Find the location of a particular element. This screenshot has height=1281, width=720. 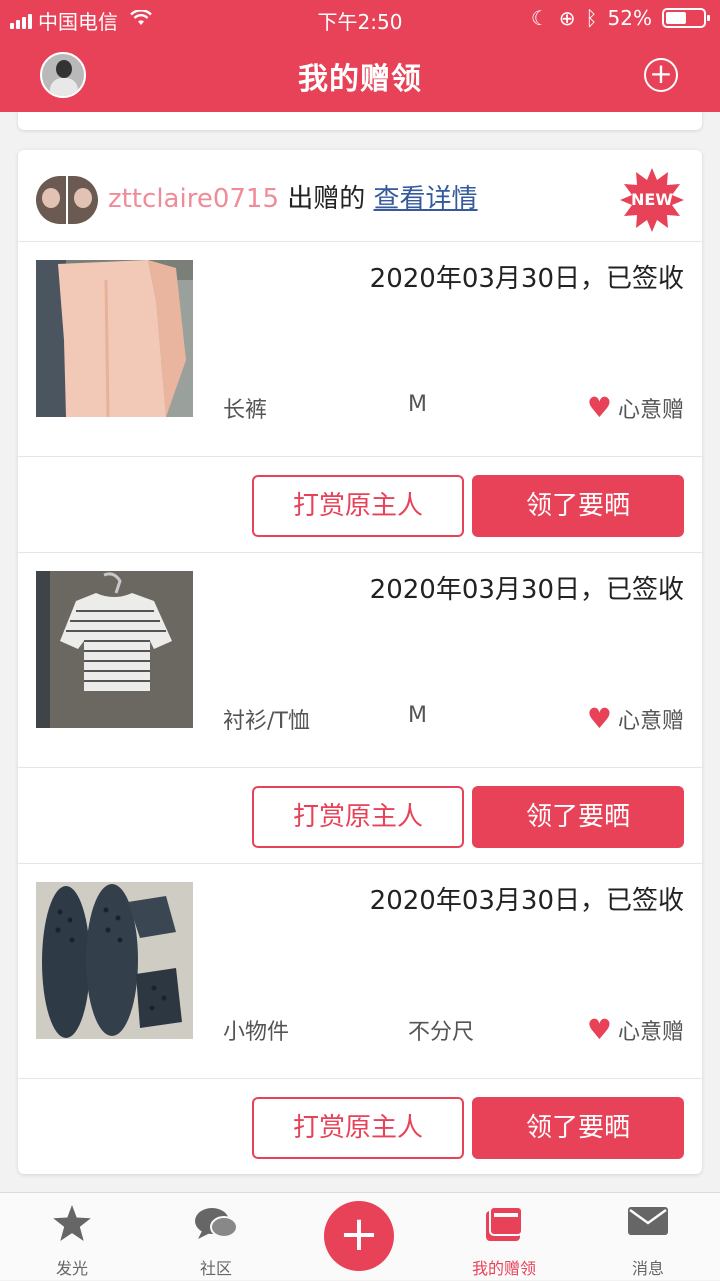

tab-label: 消息 is located at coordinates (647, 1268).